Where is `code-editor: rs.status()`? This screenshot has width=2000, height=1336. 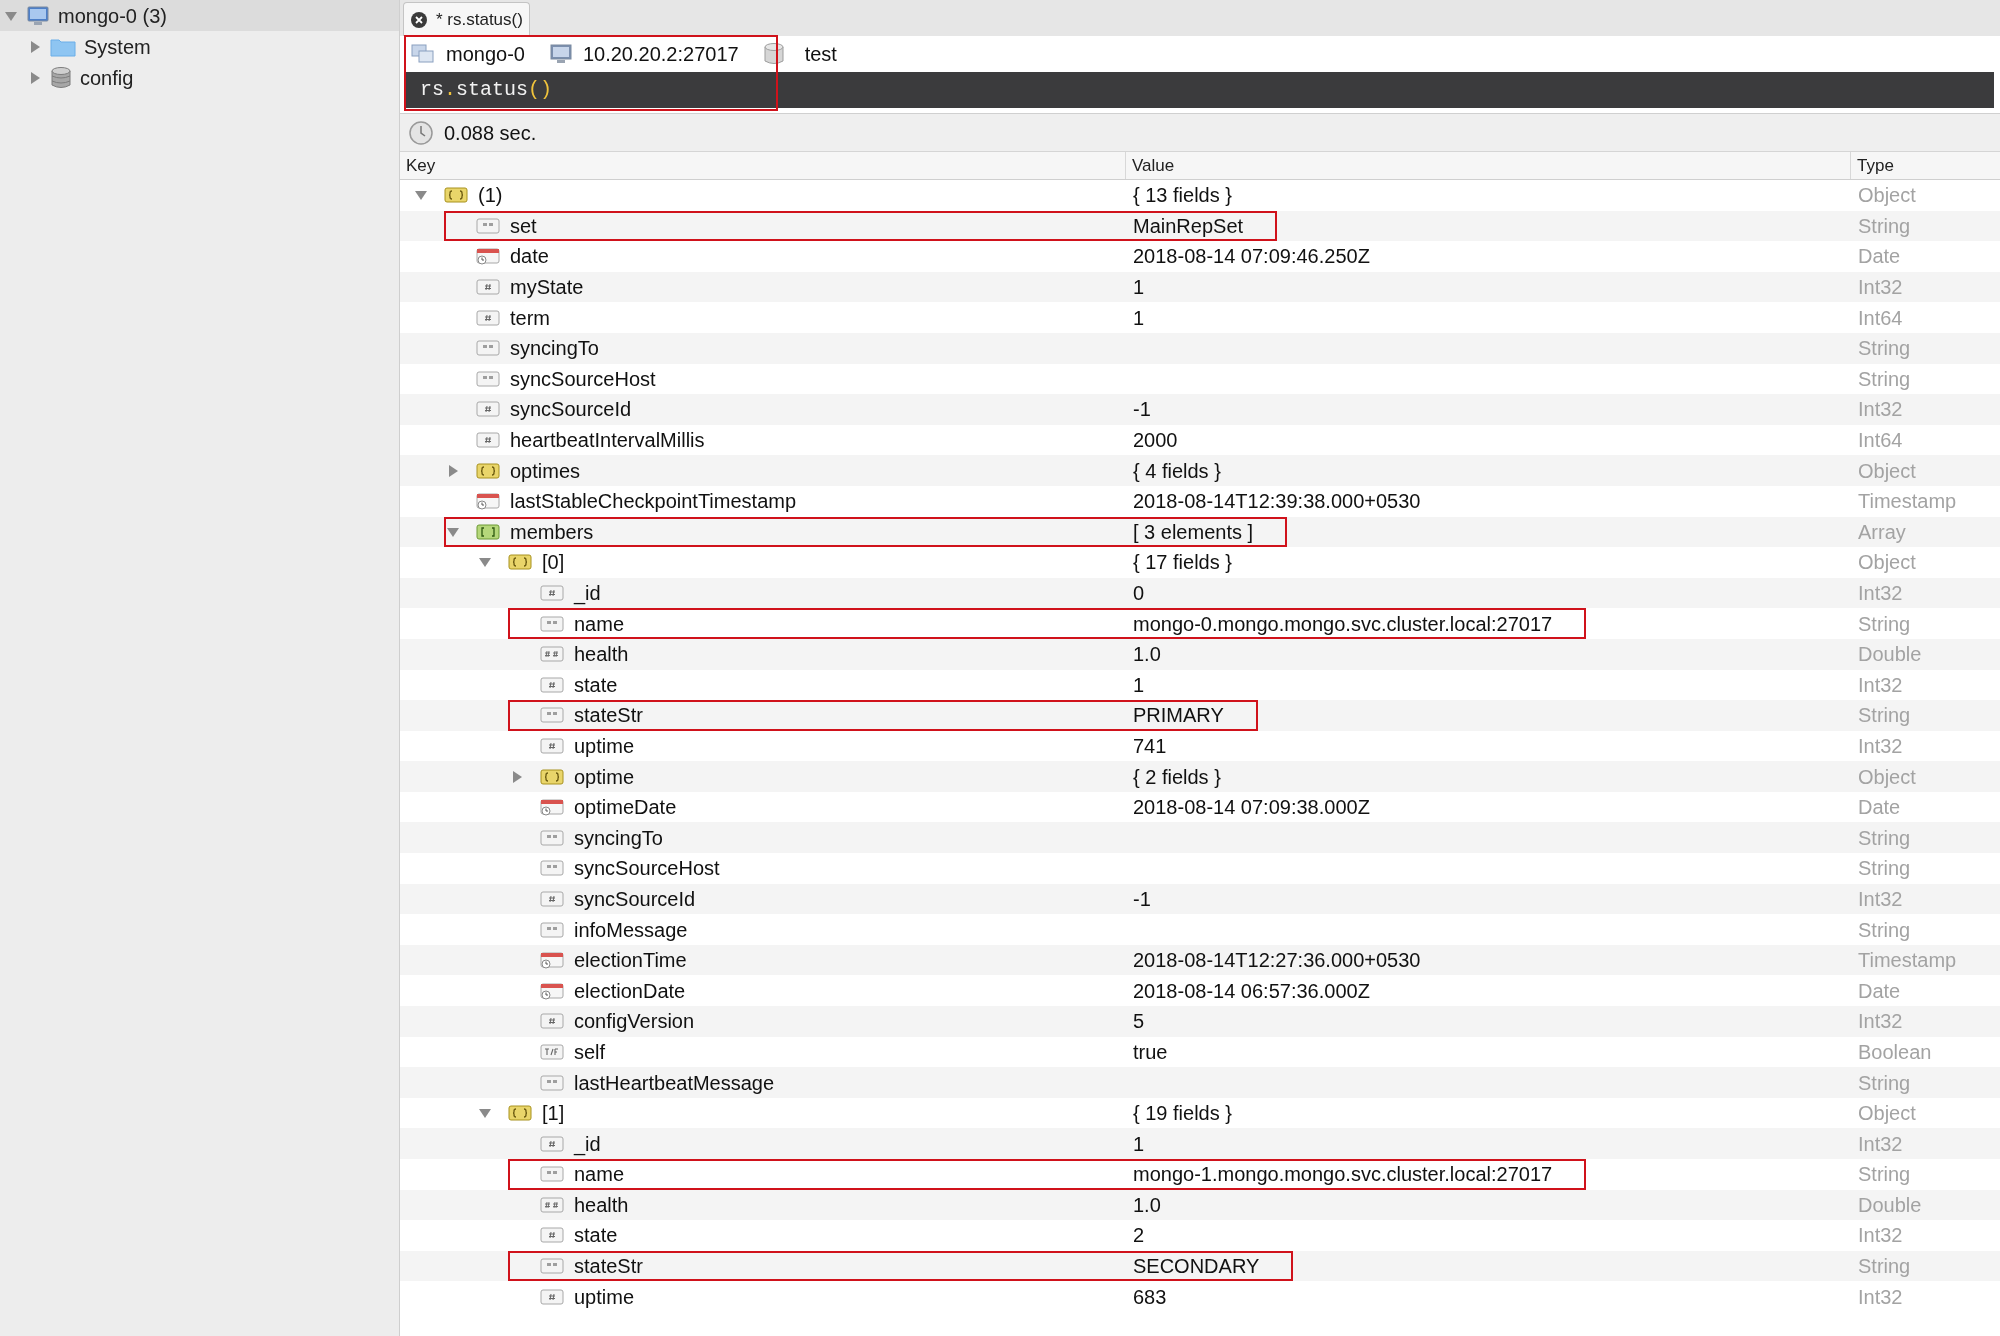 code-editor: rs.status() is located at coordinates (1200, 90).